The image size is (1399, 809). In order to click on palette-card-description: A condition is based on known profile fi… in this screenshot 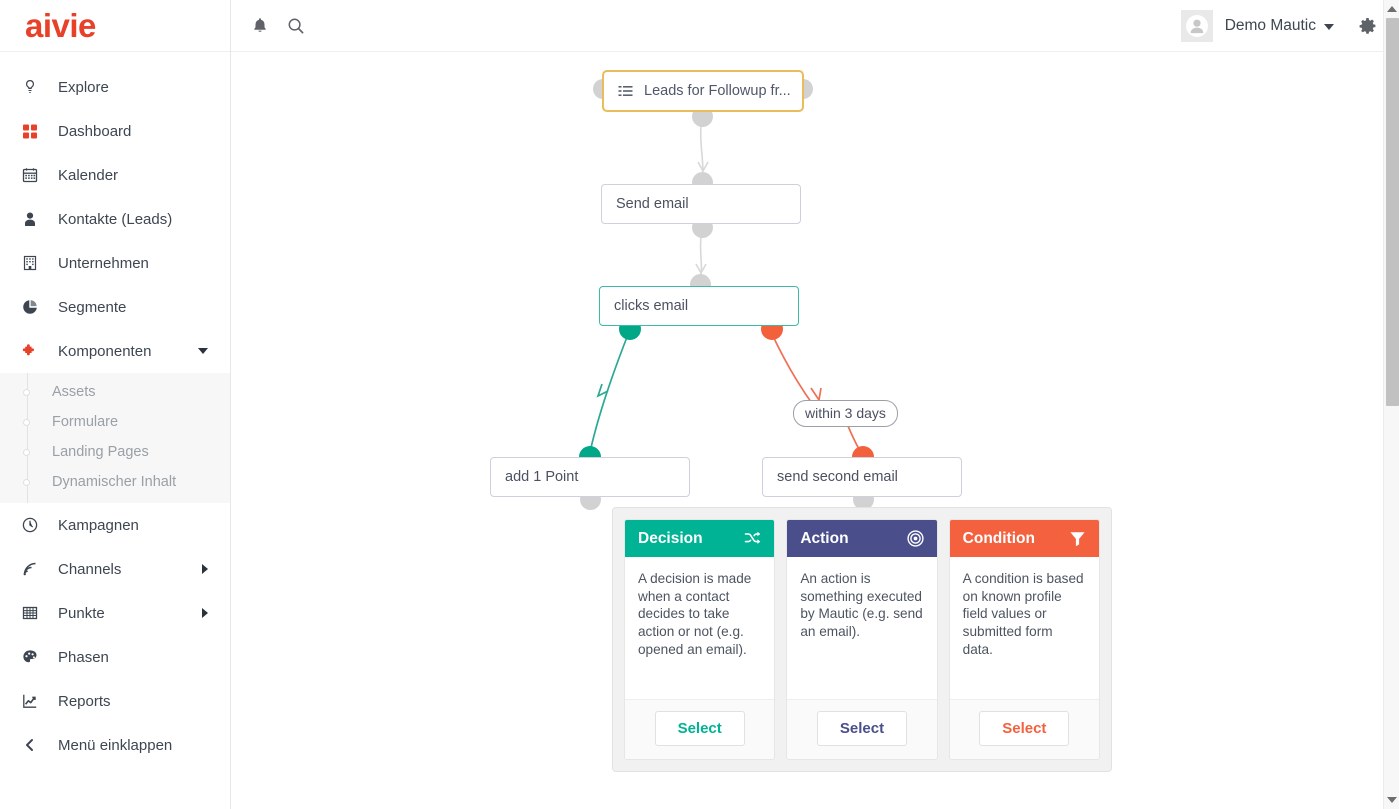, I will do `click(1023, 614)`.